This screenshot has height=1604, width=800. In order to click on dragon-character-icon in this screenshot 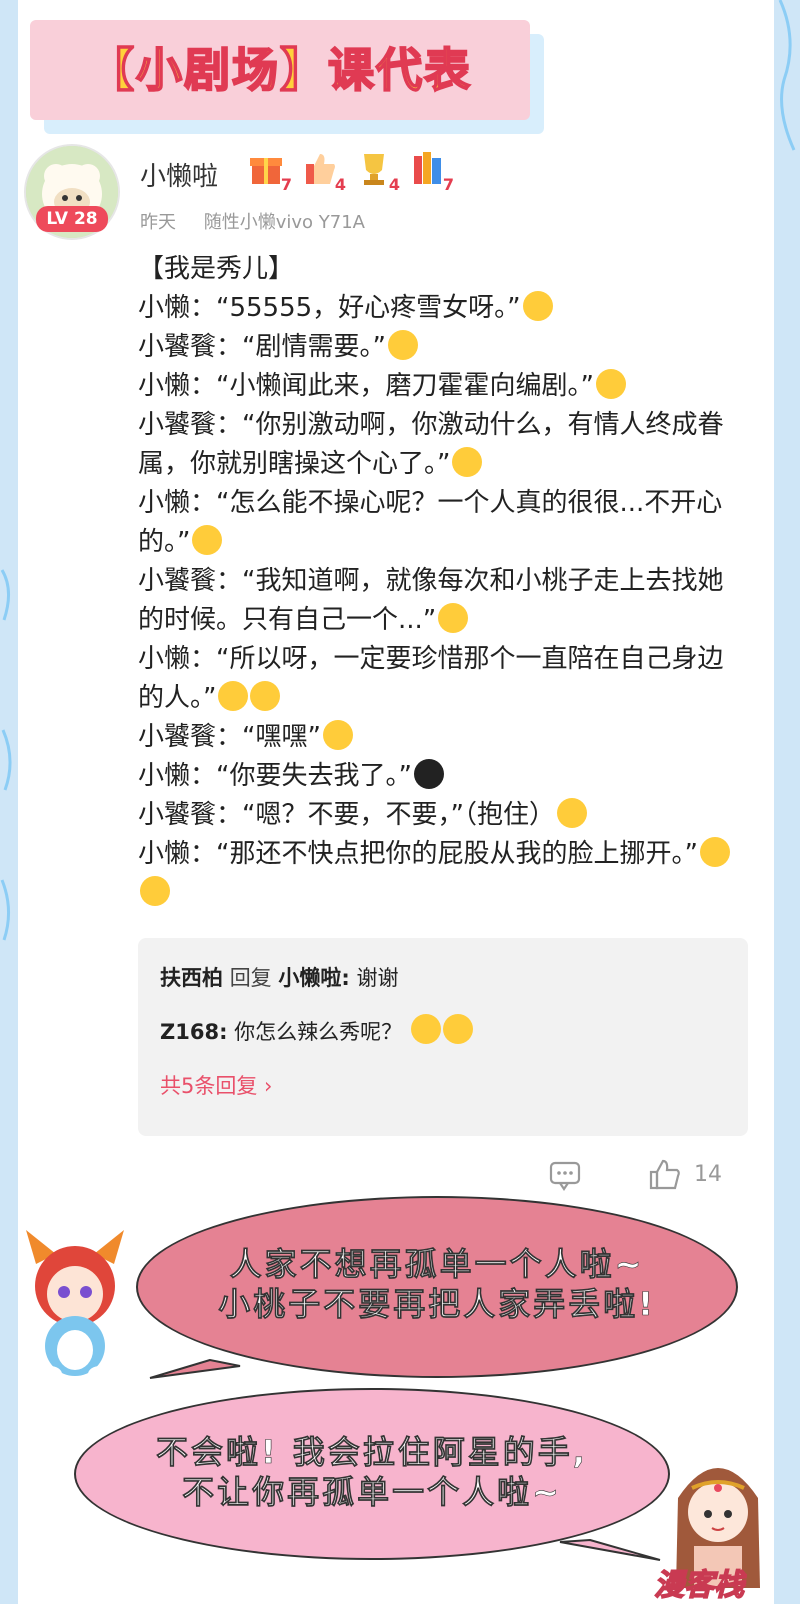, I will do `click(75, 1306)`.